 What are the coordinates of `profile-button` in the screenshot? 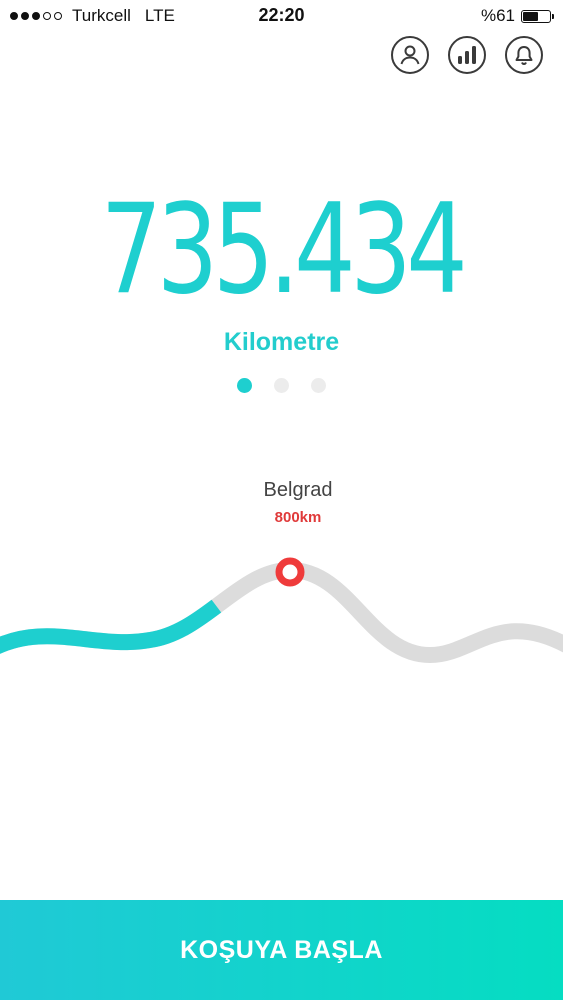 It's located at (410, 55).